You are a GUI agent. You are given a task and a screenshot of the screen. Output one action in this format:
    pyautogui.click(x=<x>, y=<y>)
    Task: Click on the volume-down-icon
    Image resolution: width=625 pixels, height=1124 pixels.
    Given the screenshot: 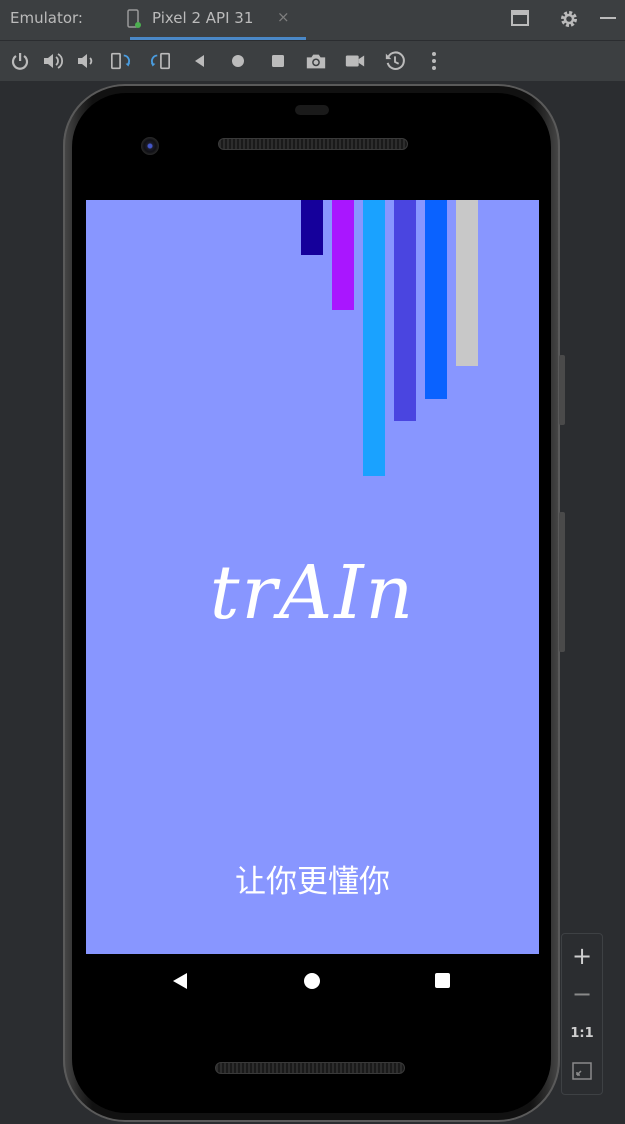 What is the action you would take?
    pyautogui.click(x=86, y=61)
    